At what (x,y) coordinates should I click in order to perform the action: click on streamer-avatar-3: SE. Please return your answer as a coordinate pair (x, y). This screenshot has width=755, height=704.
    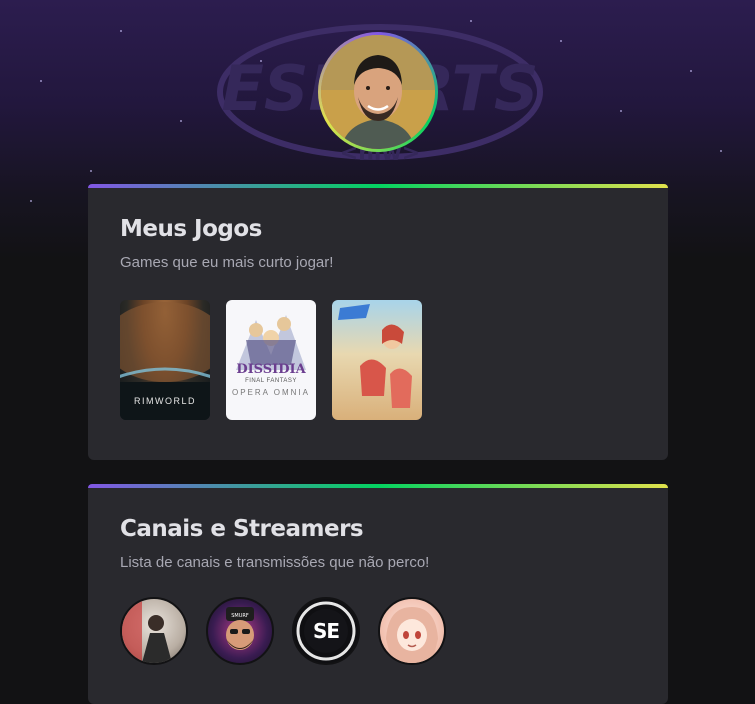
    Looking at the image, I should click on (326, 631).